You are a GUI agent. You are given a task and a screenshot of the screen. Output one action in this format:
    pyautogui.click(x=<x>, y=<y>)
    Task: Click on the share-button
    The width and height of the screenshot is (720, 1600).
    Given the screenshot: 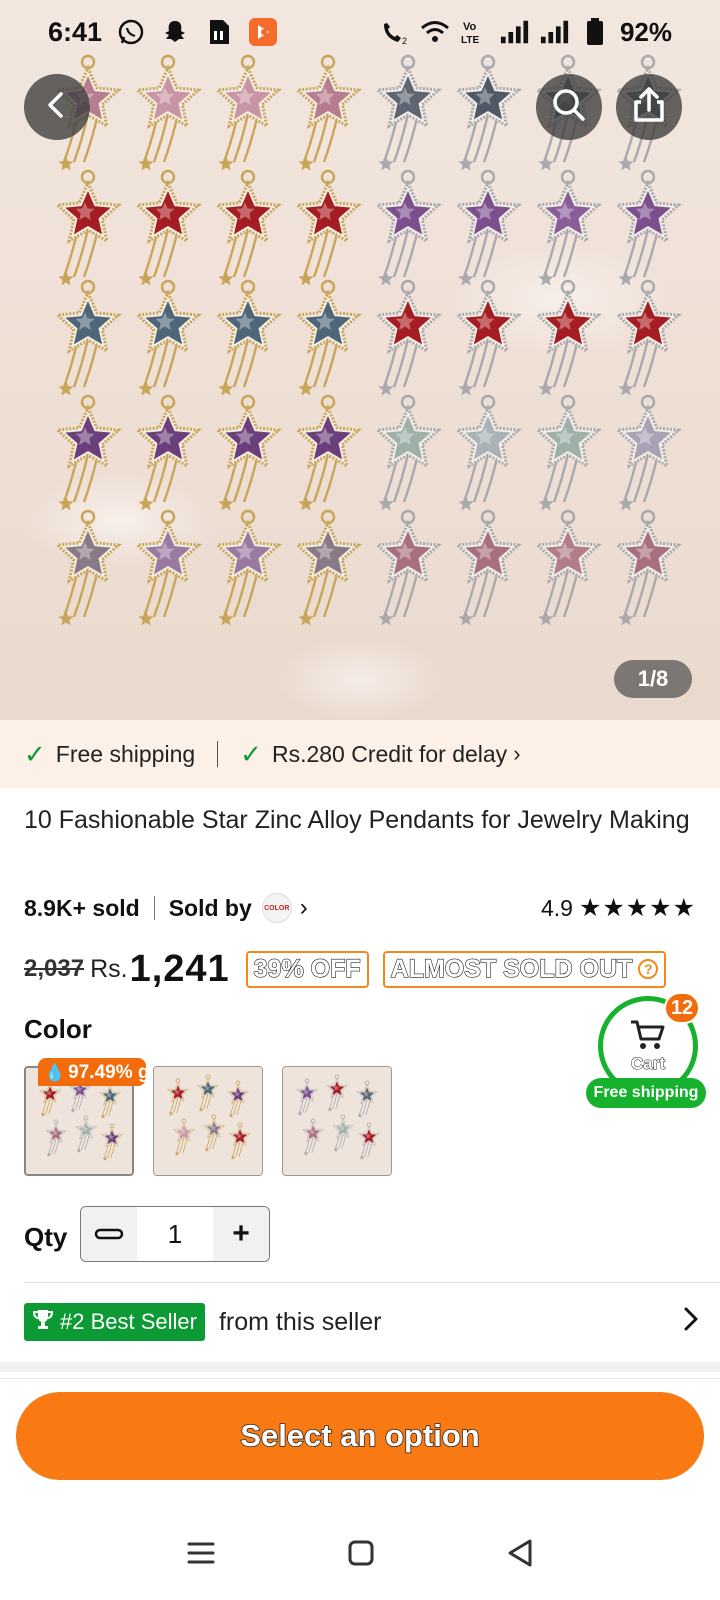 What is the action you would take?
    pyautogui.click(x=649, y=107)
    